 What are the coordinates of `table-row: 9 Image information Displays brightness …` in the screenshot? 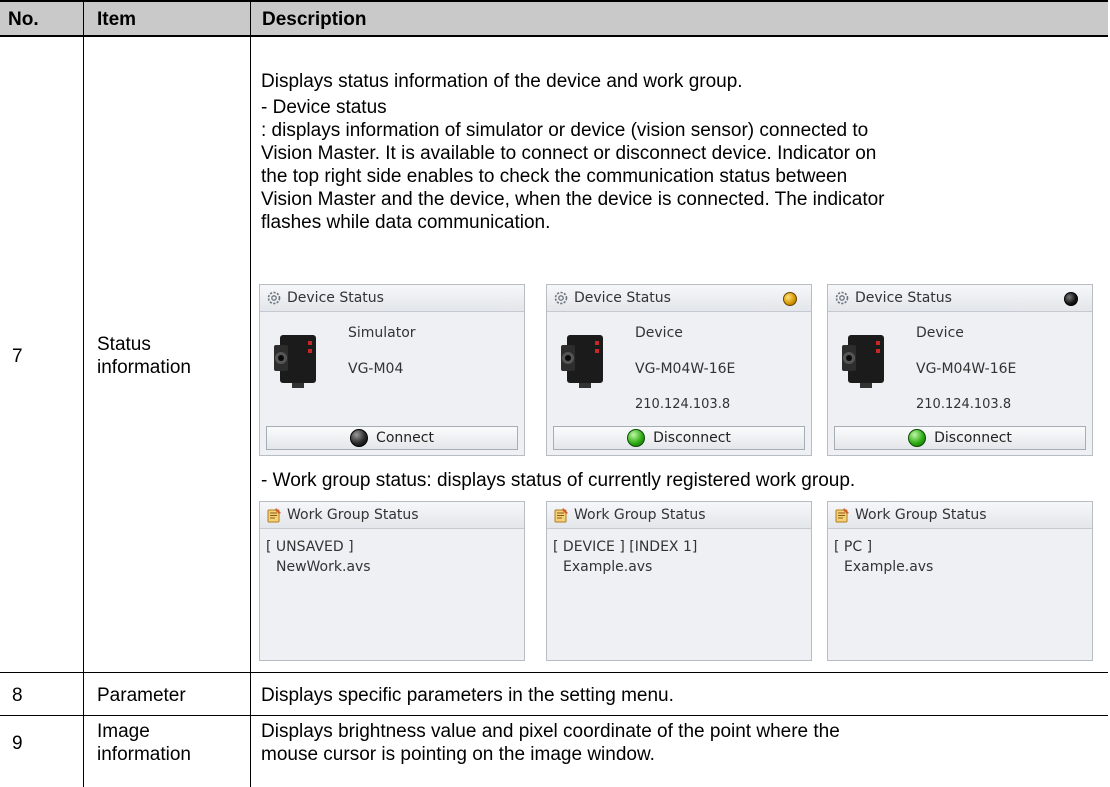 It's located at (554, 751).